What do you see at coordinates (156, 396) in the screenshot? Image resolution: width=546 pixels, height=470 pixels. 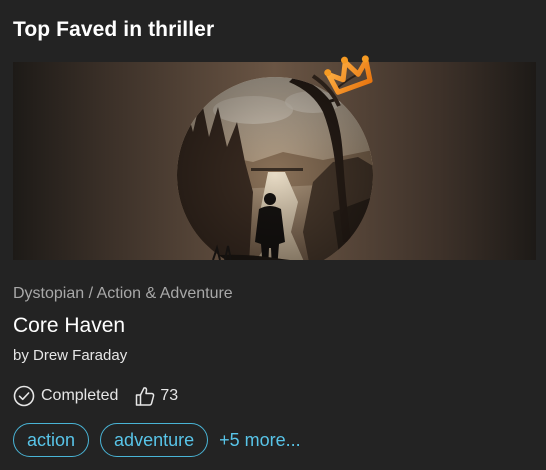 I see `likes-count: 73` at bounding box center [156, 396].